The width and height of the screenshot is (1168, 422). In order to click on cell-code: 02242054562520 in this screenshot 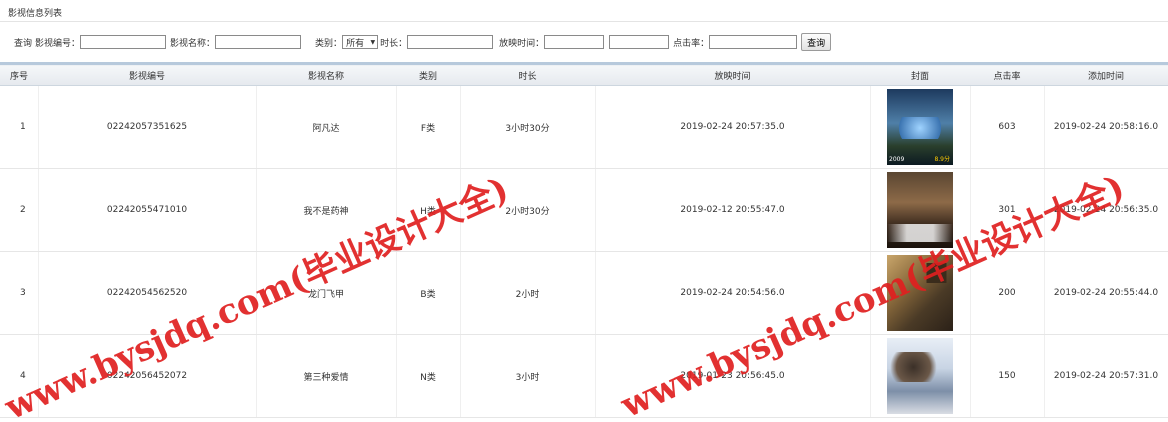, I will do `click(147, 293)`.